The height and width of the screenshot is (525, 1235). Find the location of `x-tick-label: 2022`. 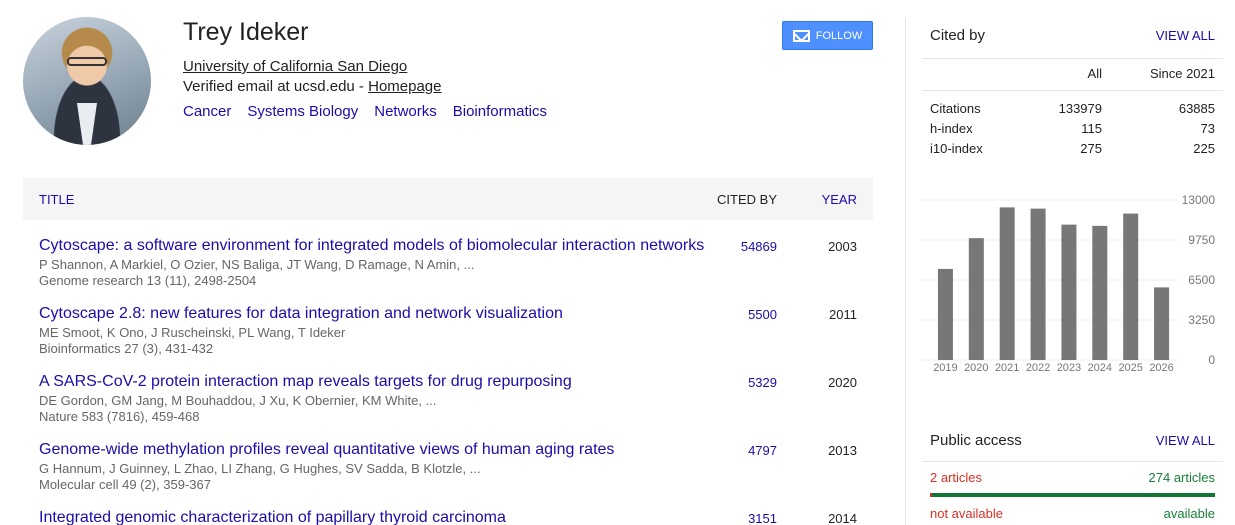

x-tick-label: 2022 is located at coordinates (1038, 368).